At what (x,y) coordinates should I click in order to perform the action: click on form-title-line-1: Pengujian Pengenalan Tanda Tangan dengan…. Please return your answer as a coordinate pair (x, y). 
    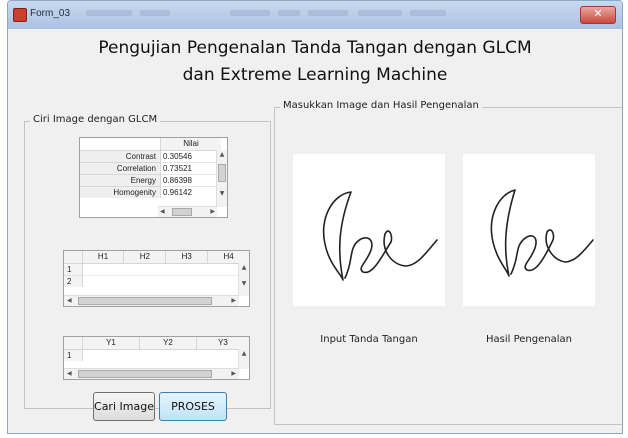
    Looking at the image, I should click on (315, 48).